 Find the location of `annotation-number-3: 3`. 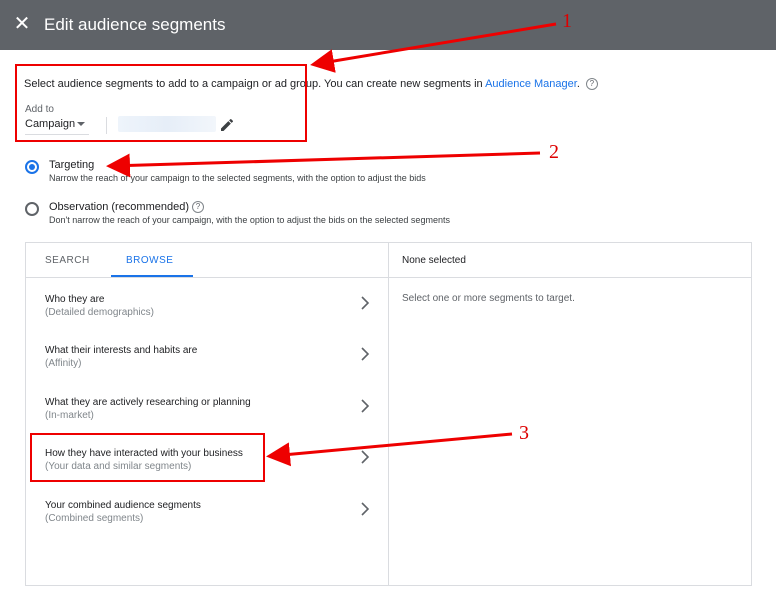

annotation-number-3: 3 is located at coordinates (524, 433).